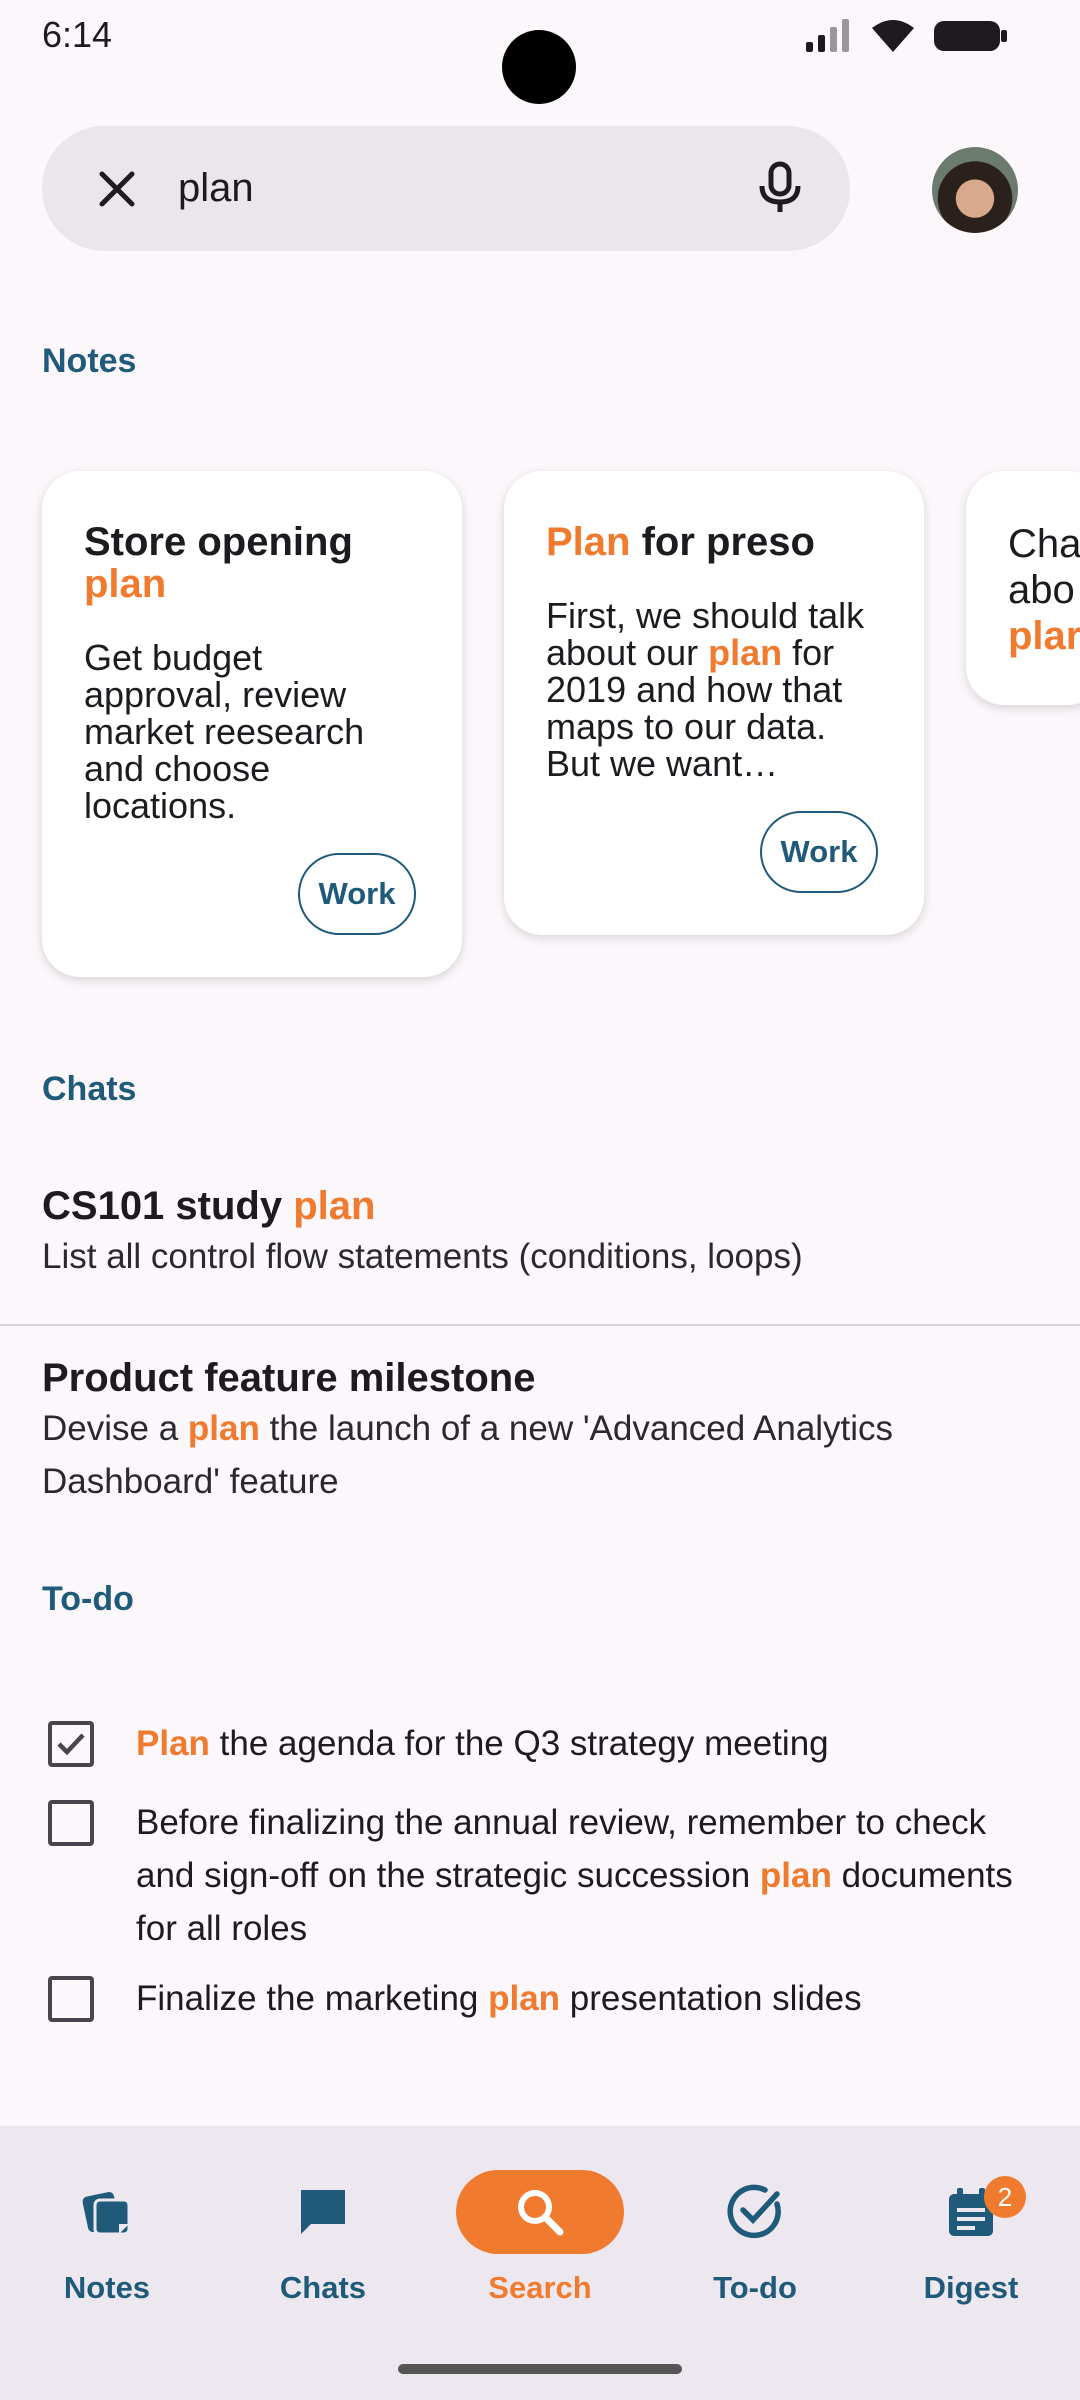 The height and width of the screenshot is (2400, 1080). Describe the element at coordinates (1005, 2197) in the screenshot. I see `notification-badge: 2` at that location.